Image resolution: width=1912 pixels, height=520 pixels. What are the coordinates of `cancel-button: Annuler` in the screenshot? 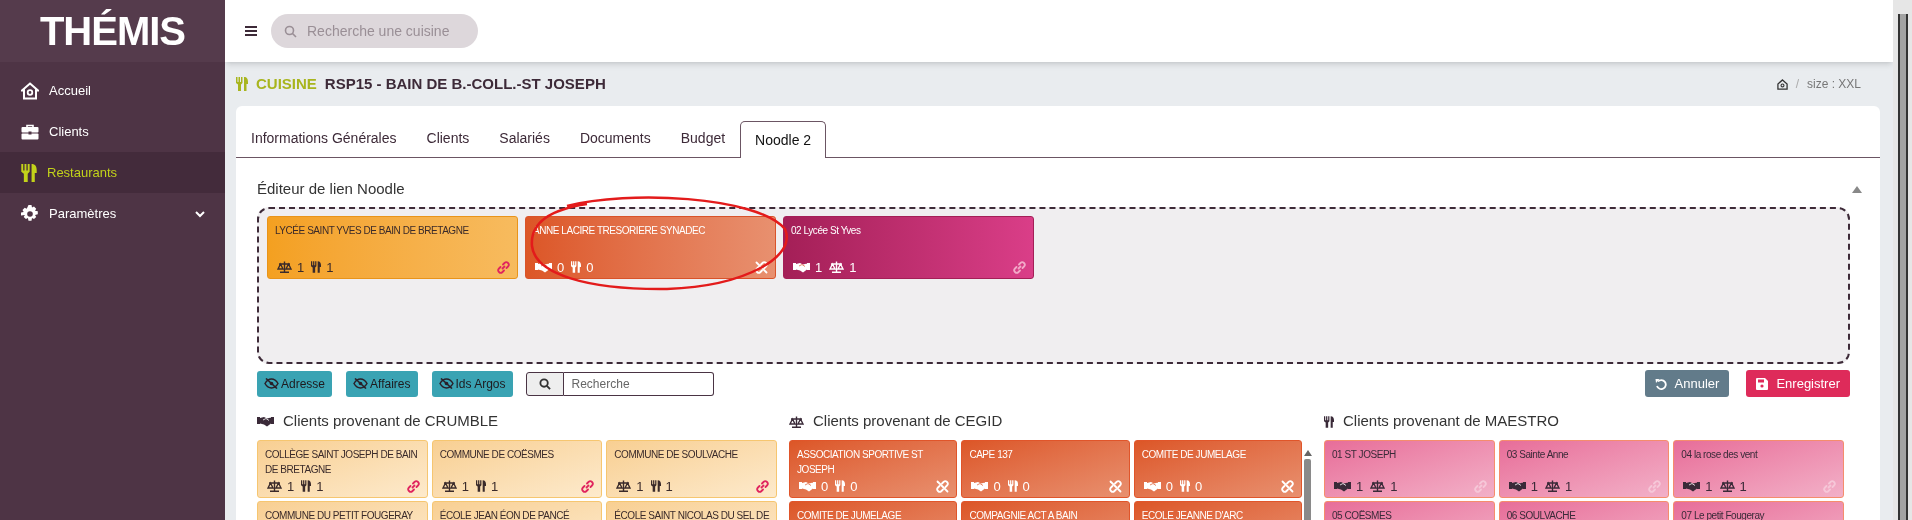 It's located at (1687, 383).